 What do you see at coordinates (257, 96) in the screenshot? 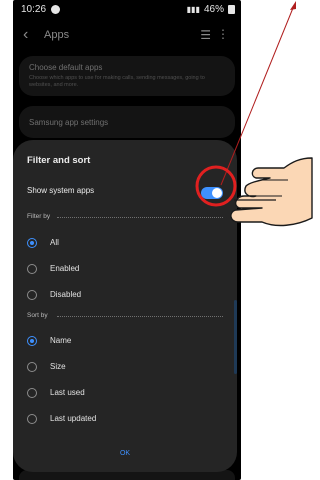
I see `annotation-arrow-line` at bounding box center [257, 96].